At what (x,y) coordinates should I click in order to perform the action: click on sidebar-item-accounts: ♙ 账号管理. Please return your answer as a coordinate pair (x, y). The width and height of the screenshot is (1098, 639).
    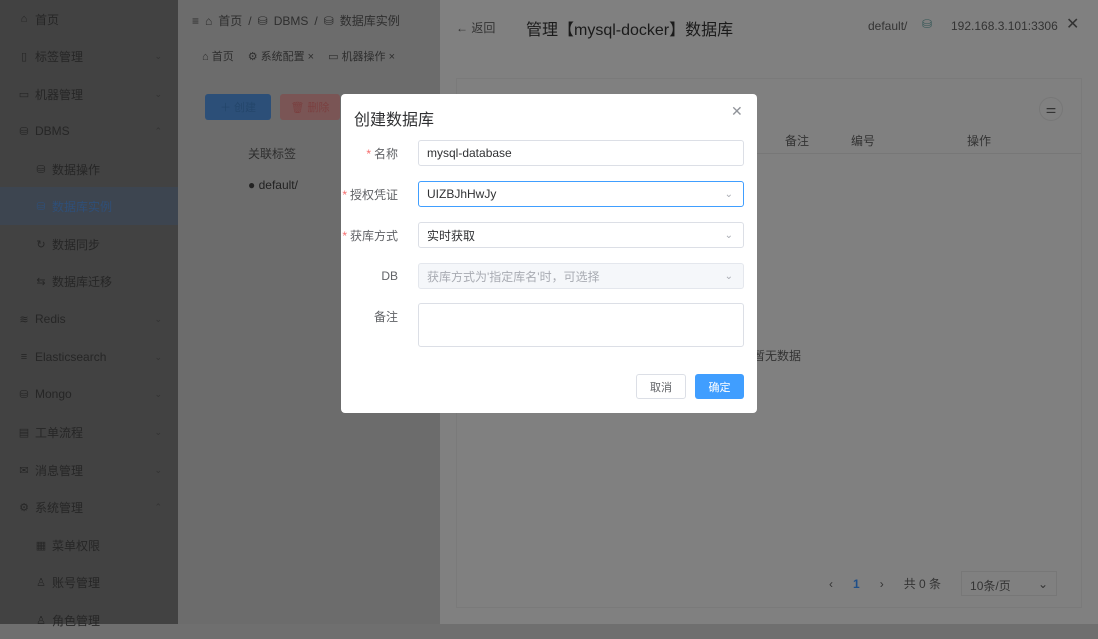
    Looking at the image, I should click on (89, 582).